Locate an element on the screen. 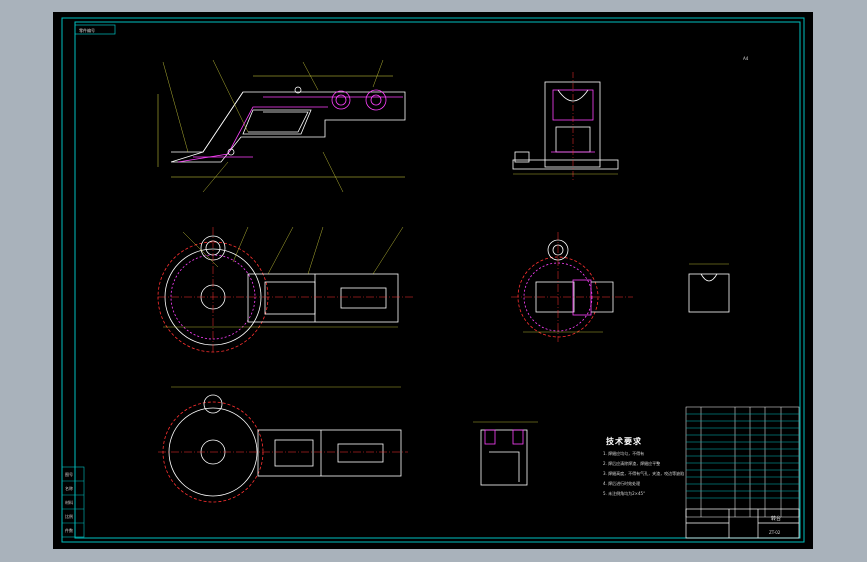 The image size is (867, 562). top-end-view is located at coordinates (565, 127).